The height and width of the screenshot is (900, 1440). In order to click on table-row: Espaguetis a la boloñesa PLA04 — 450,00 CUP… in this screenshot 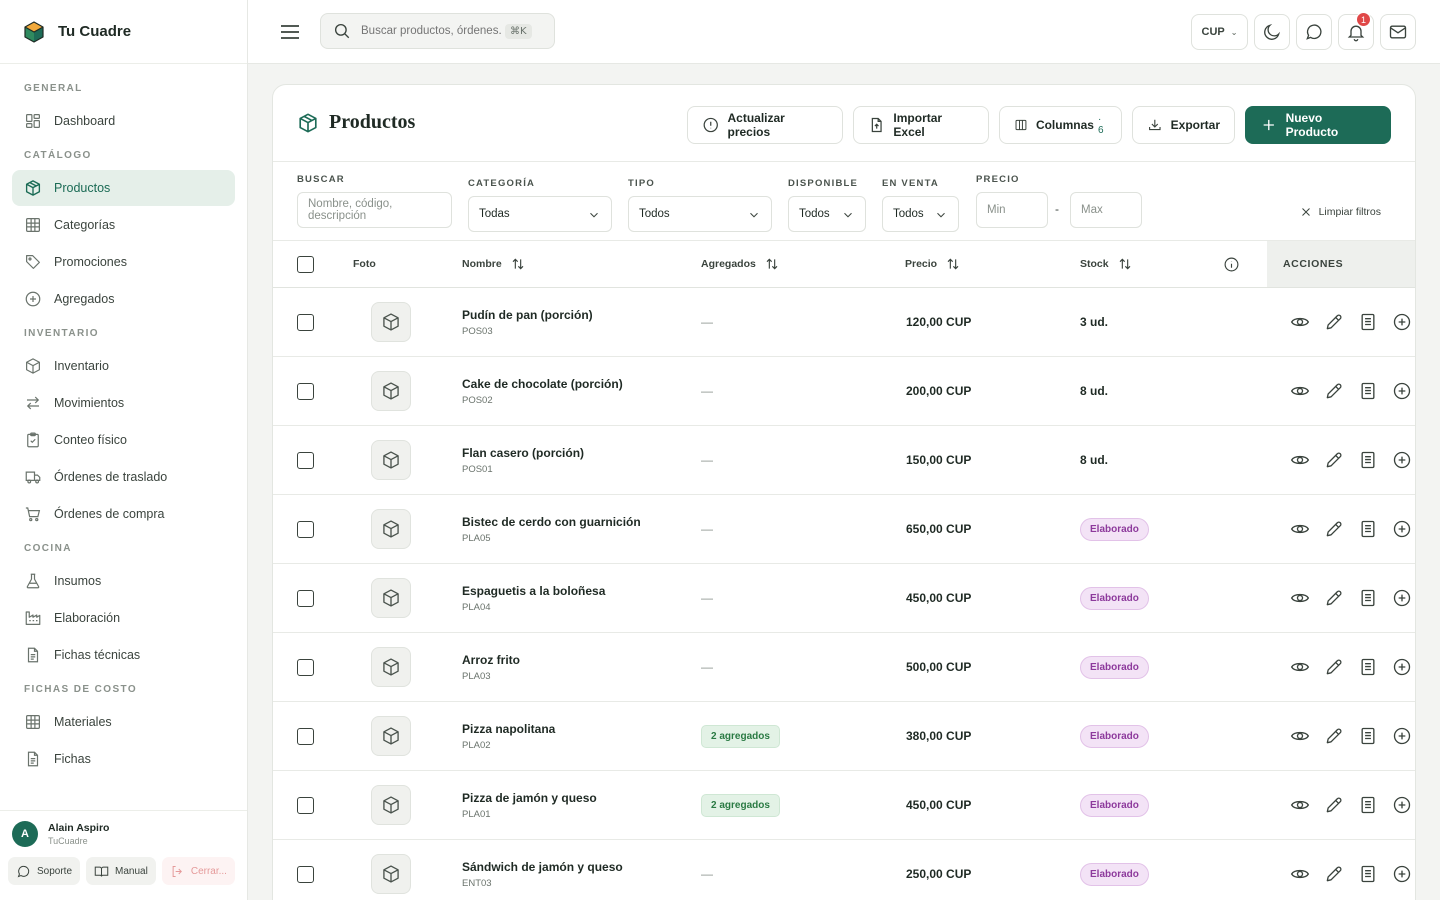, I will do `click(844, 598)`.